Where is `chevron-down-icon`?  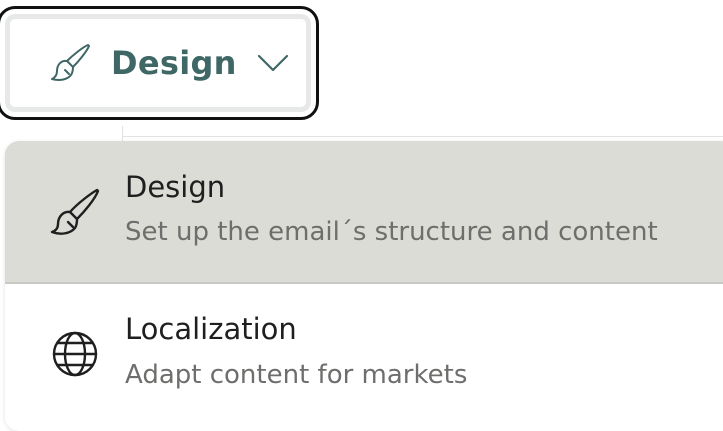 chevron-down-icon is located at coordinates (273, 63).